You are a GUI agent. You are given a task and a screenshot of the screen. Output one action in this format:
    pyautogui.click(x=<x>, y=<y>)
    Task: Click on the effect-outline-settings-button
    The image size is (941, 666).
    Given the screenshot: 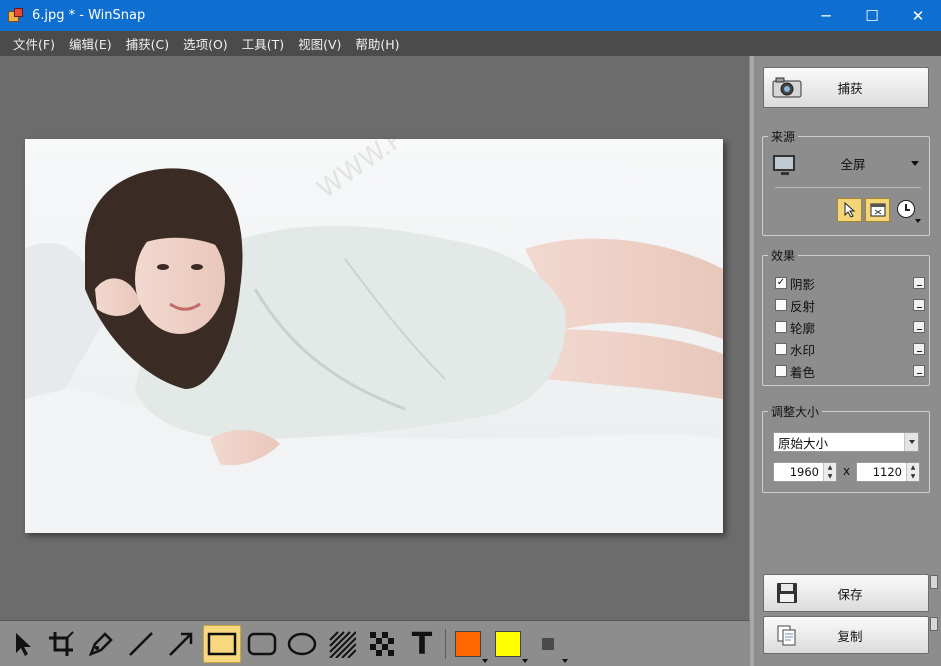 What is the action you would take?
    pyautogui.click(x=919, y=327)
    